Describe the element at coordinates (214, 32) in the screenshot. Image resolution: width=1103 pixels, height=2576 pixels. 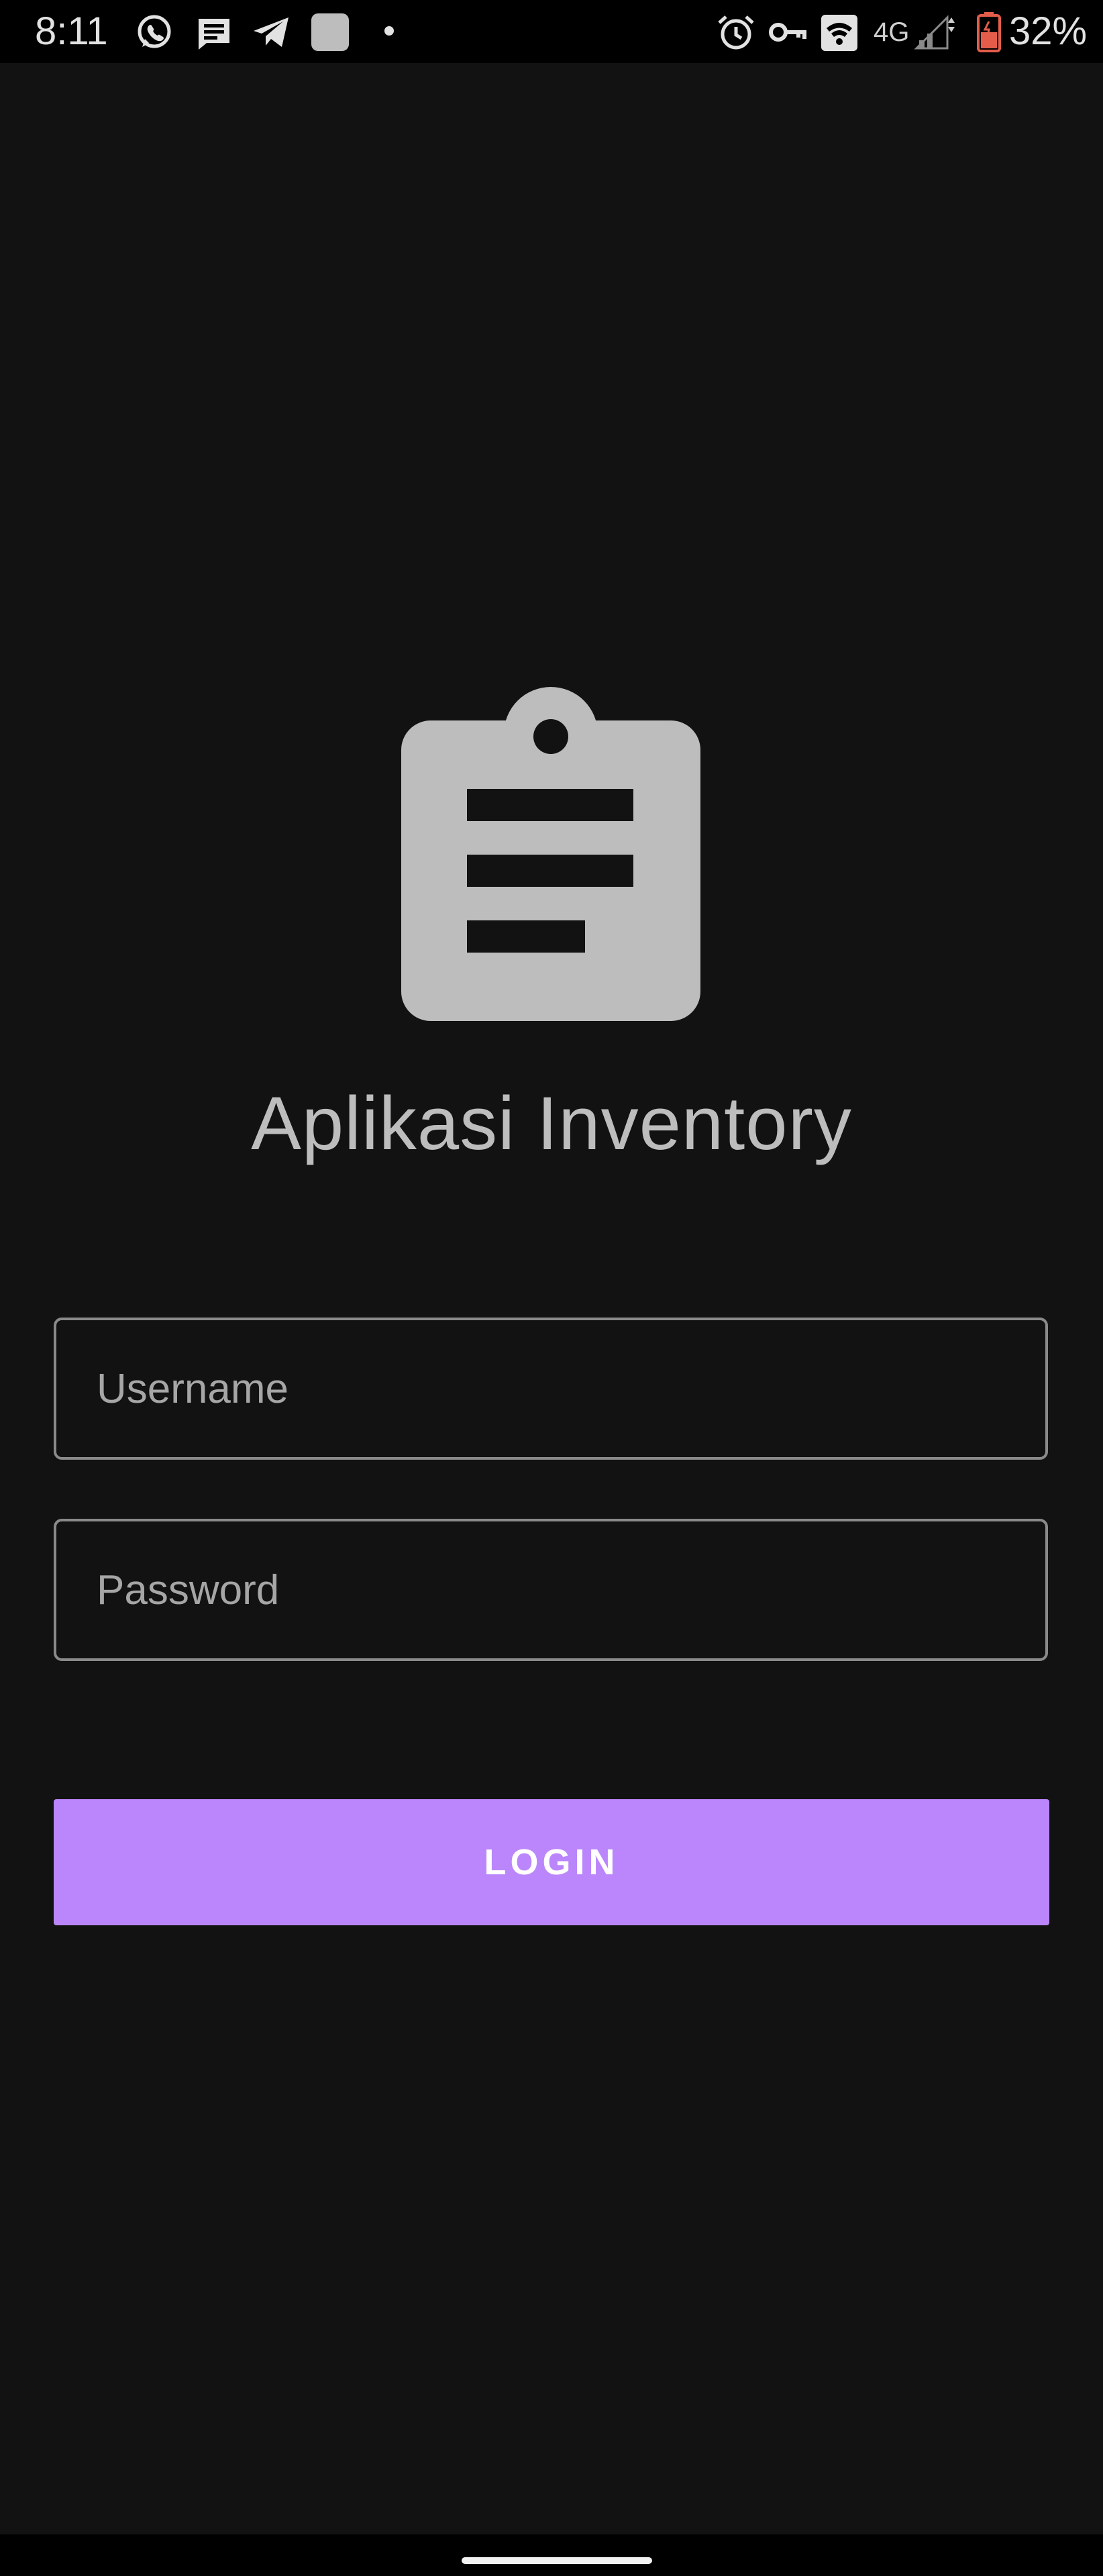
I see `message-icon` at that location.